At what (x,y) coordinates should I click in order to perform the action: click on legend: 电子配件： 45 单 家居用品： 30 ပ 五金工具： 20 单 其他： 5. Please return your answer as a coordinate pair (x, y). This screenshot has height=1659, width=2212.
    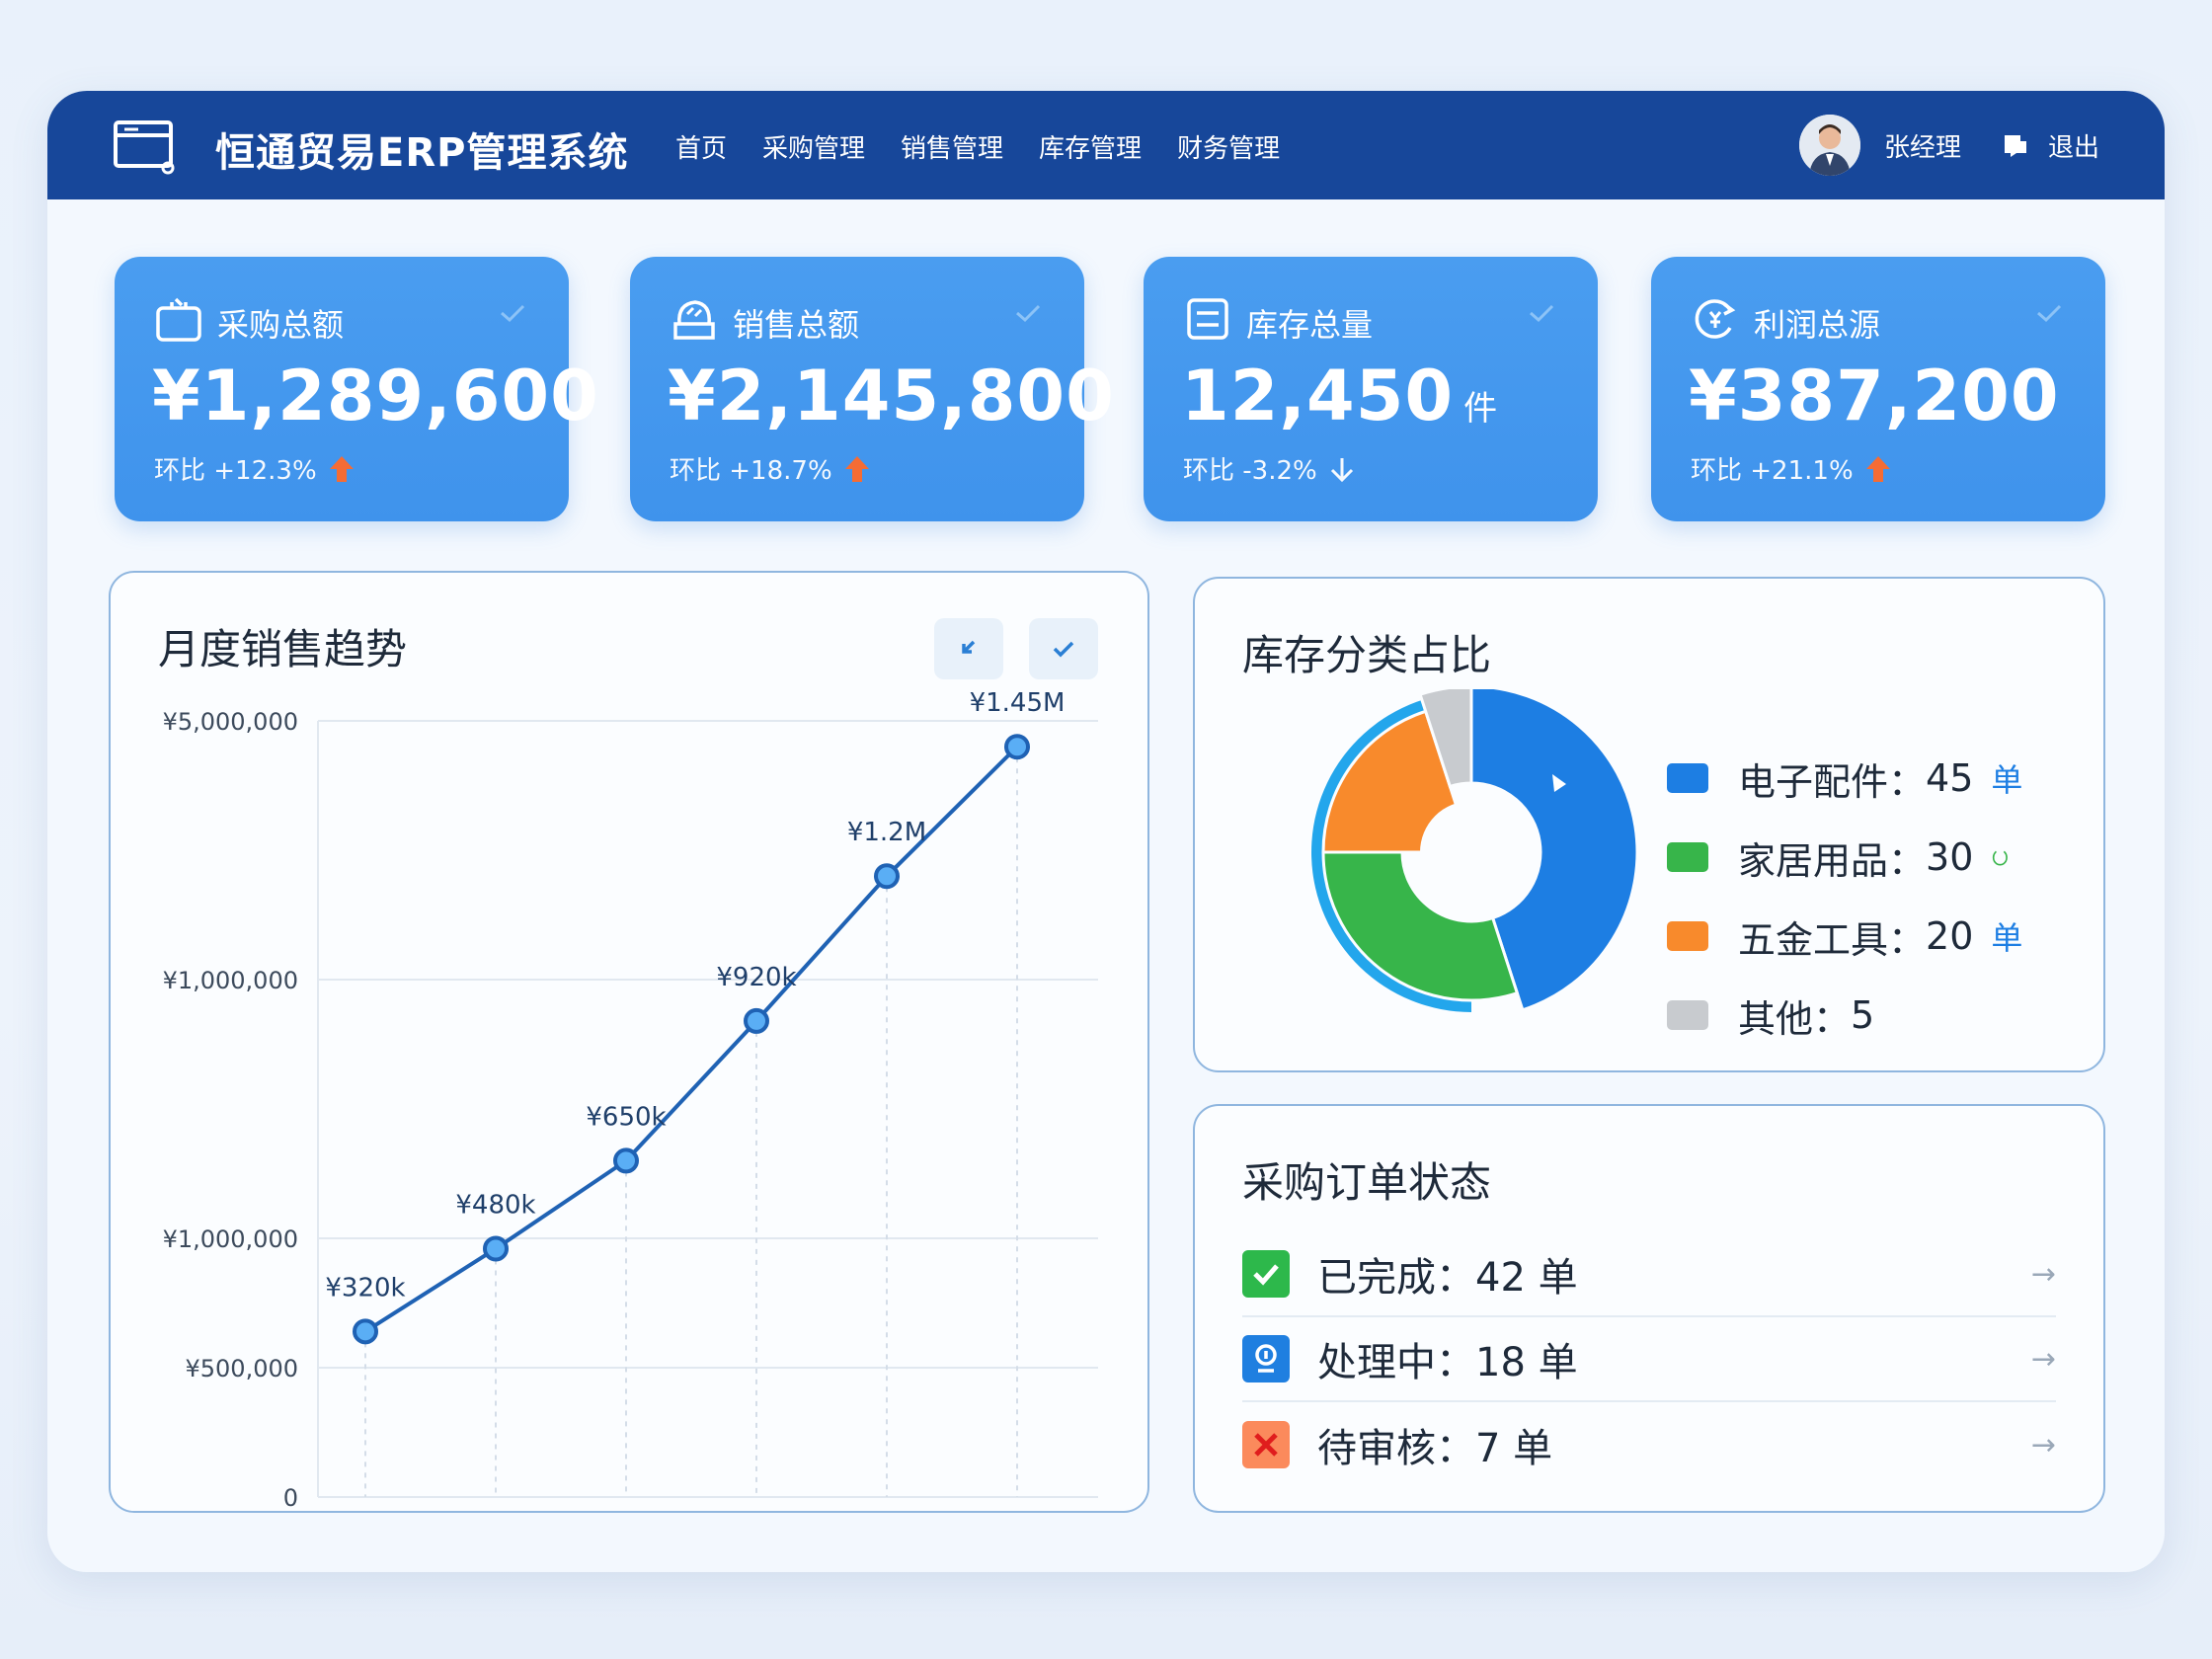
    Looking at the image, I should click on (1845, 897).